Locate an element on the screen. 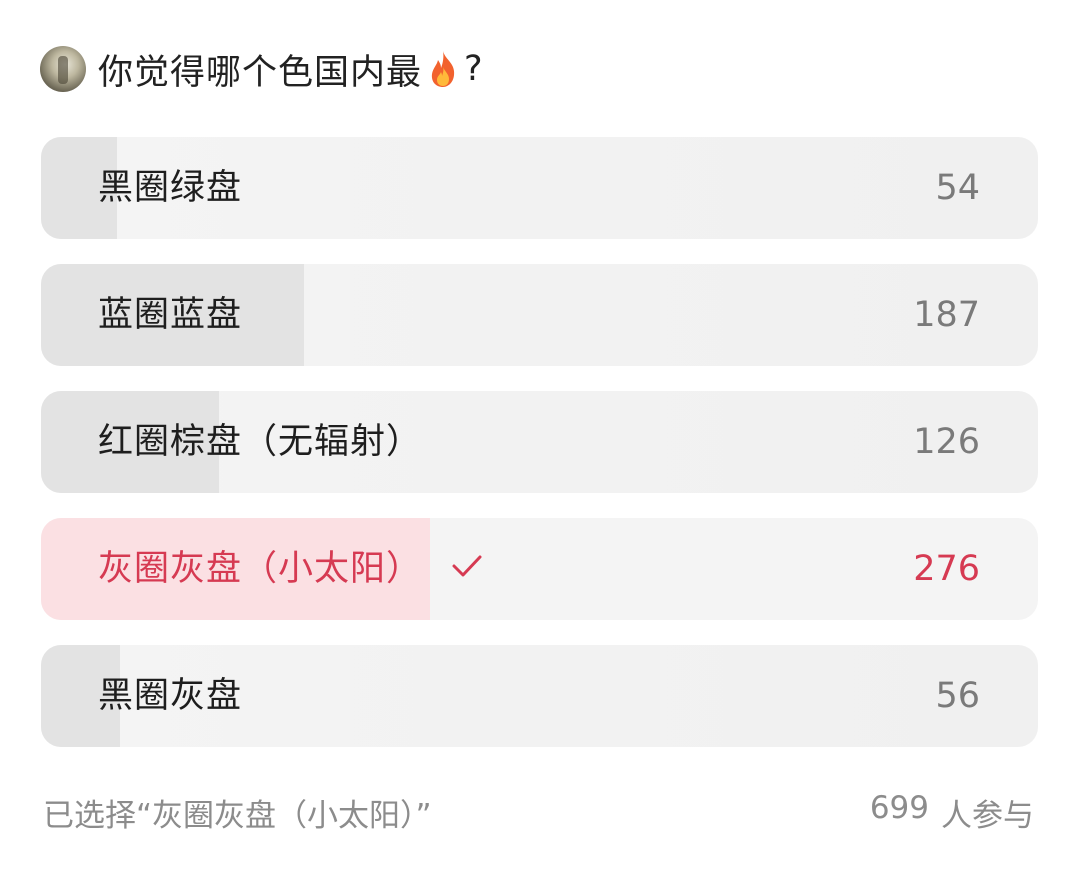 This screenshot has width=1080, height=884. poll-option-label: 红圈棕盘（无辐射） is located at coordinates (260, 442).